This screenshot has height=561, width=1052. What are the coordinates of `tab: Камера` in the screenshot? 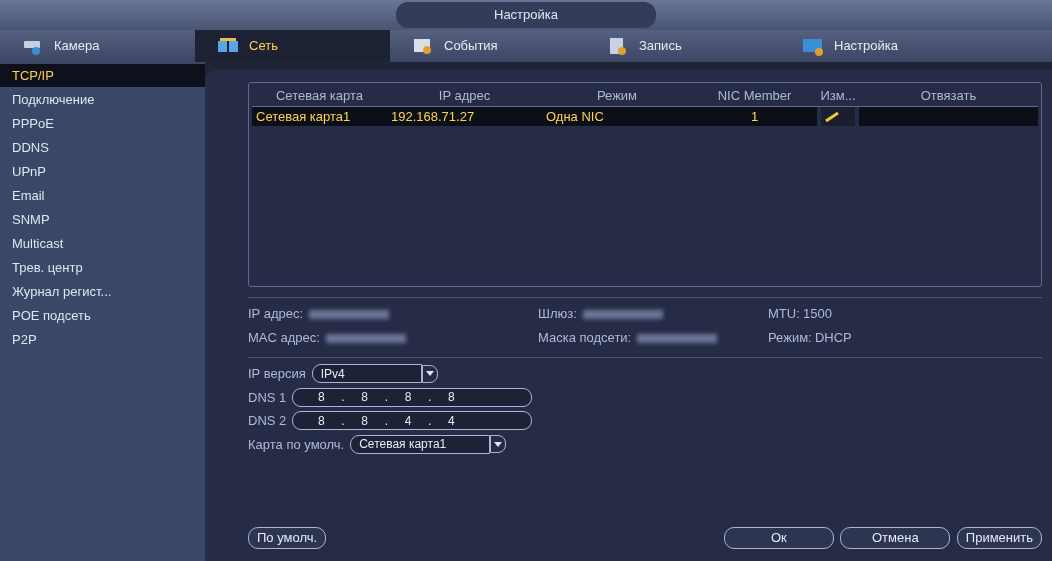 It's located at (97, 46).